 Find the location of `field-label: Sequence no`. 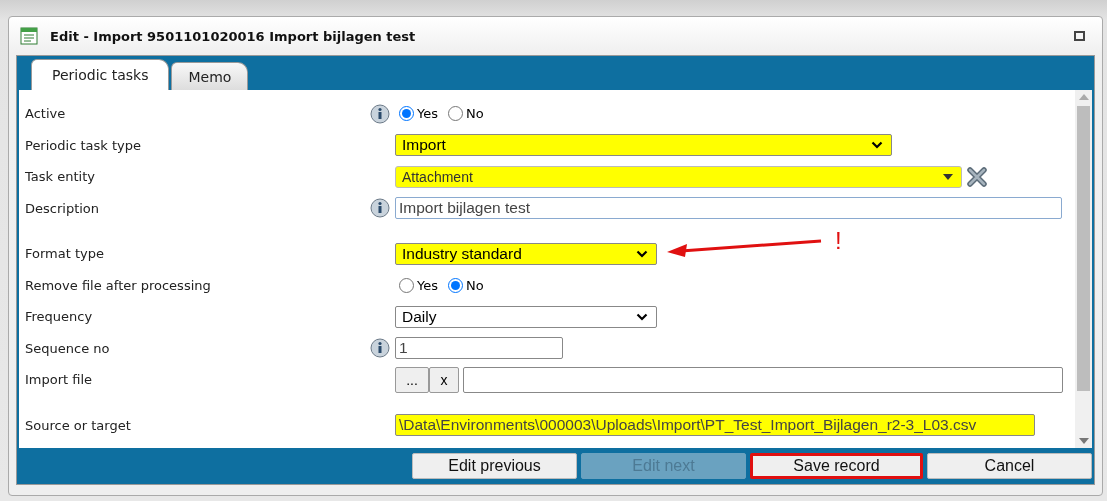

field-label: Sequence no is located at coordinates (68, 348).